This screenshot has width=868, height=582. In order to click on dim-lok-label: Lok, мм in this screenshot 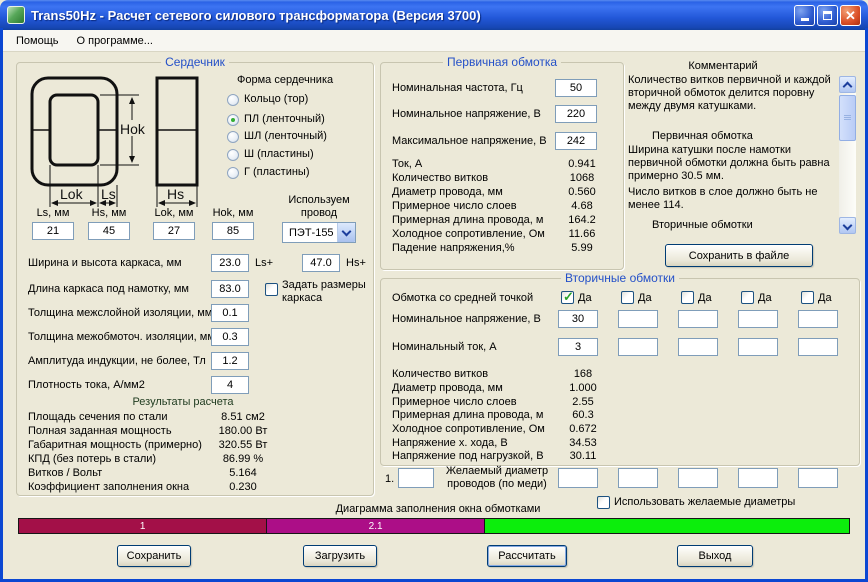, I will do `click(174, 213)`.